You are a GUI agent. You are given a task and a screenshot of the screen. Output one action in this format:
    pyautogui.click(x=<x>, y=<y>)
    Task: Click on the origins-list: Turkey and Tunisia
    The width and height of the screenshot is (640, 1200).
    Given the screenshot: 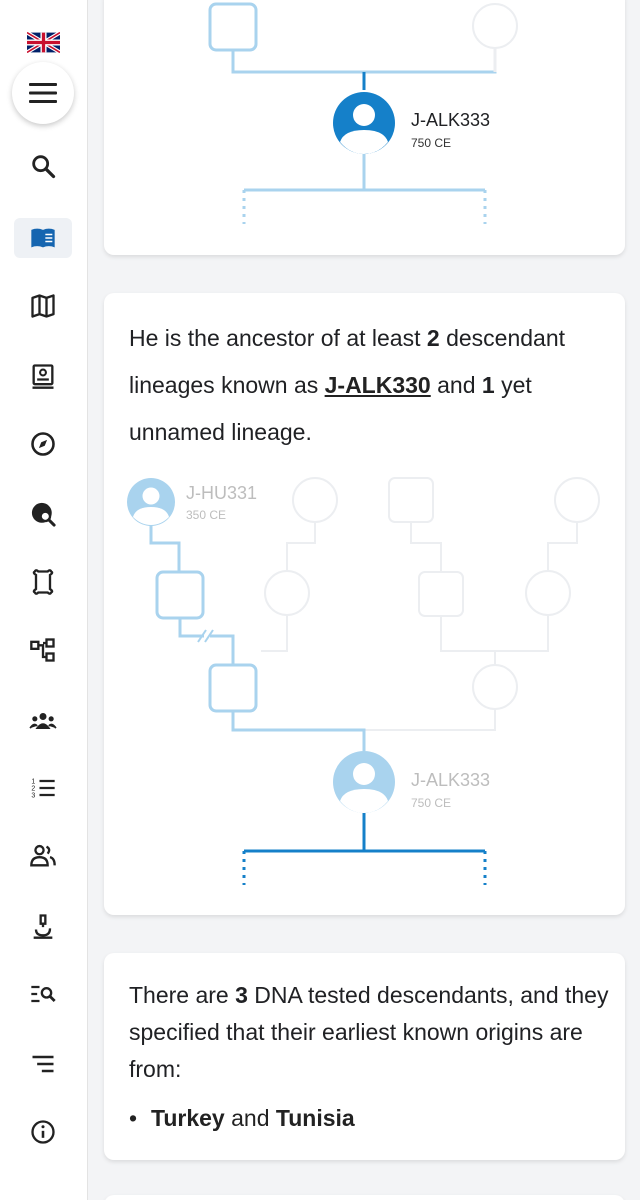 What is the action you would take?
    pyautogui.click(x=369, y=1118)
    